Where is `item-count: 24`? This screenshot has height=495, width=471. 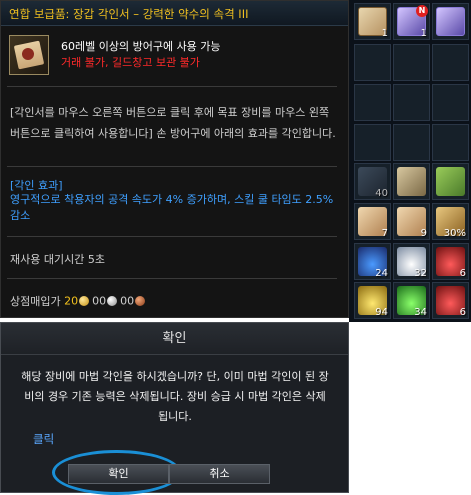 item-count: 24 is located at coordinates (381, 273).